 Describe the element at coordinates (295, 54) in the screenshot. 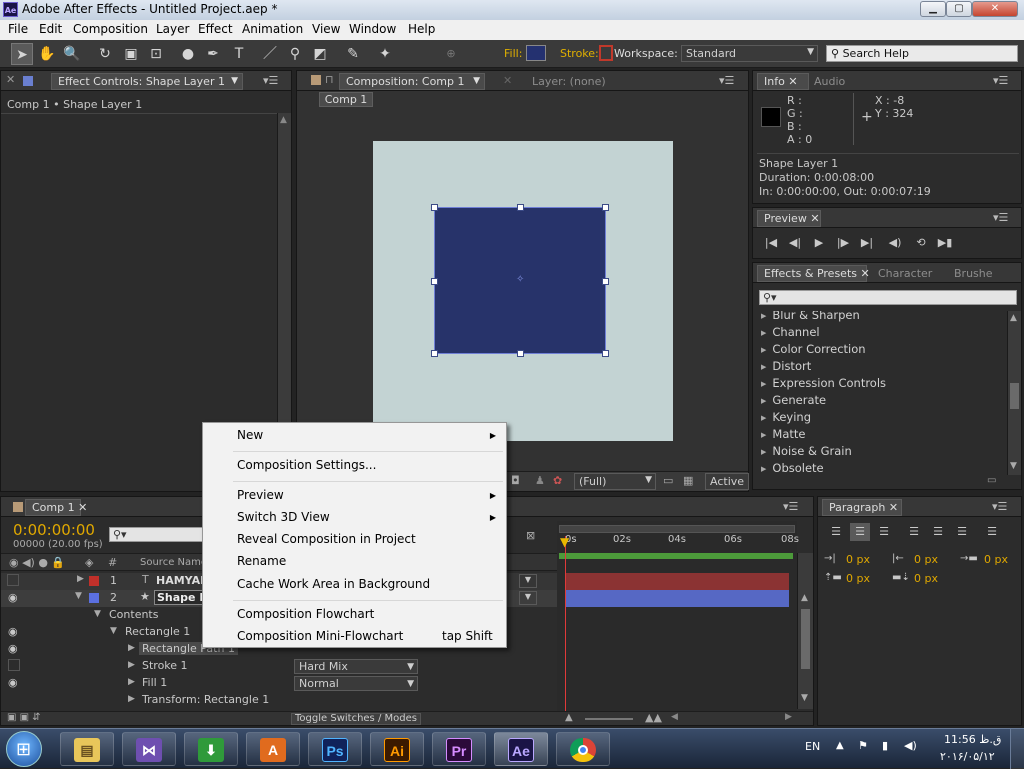

I see `clone-stamp-tool-icon: ⚲` at that location.